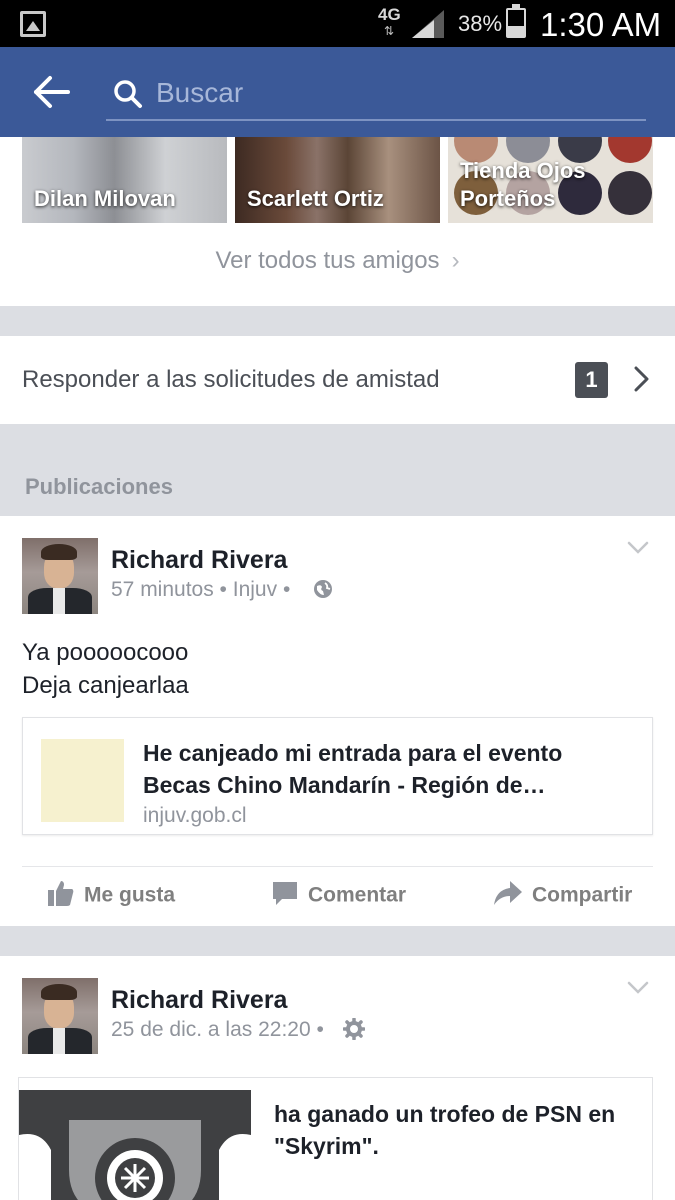 This screenshot has width=675, height=1200. What do you see at coordinates (231, 379) in the screenshot?
I see `friend-requests-label: Responder a las solicitudes de amistad` at bounding box center [231, 379].